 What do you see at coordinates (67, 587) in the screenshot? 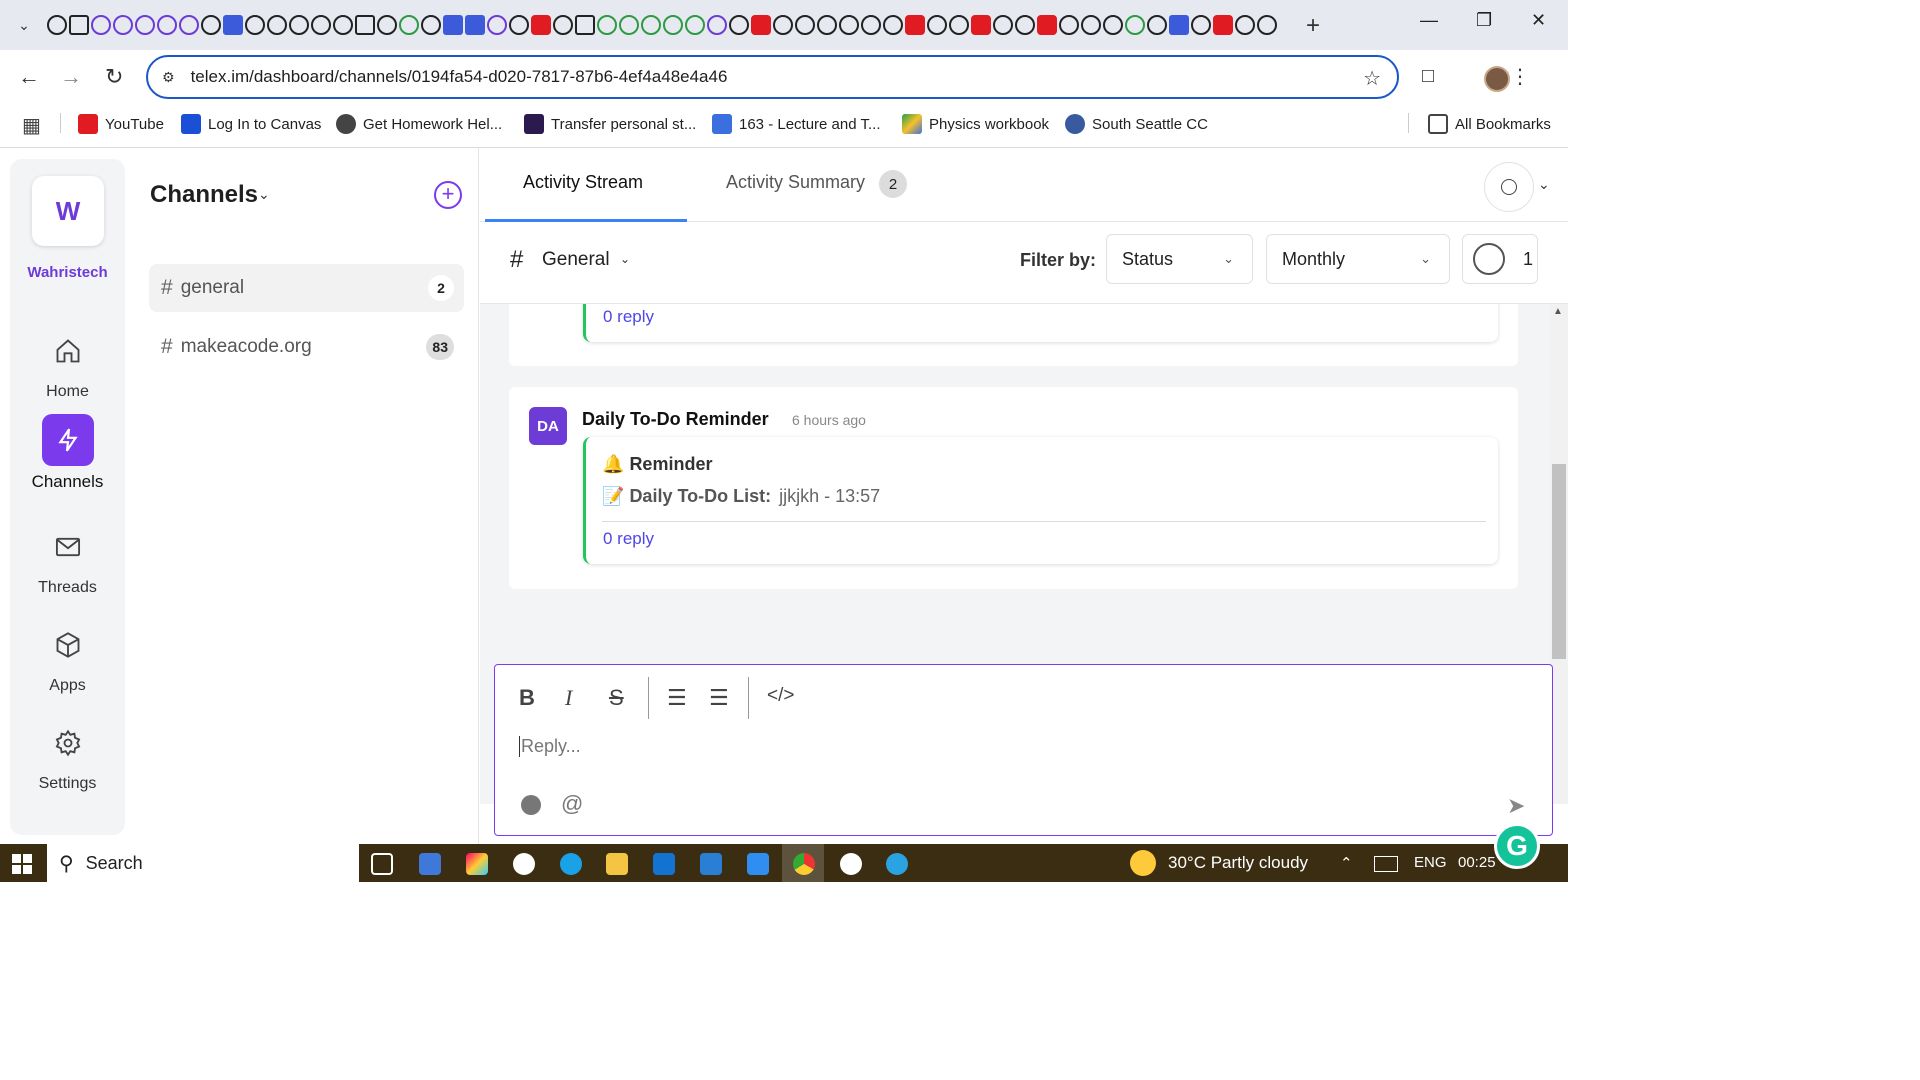
I see `rail-threads-label: Threads` at bounding box center [67, 587].